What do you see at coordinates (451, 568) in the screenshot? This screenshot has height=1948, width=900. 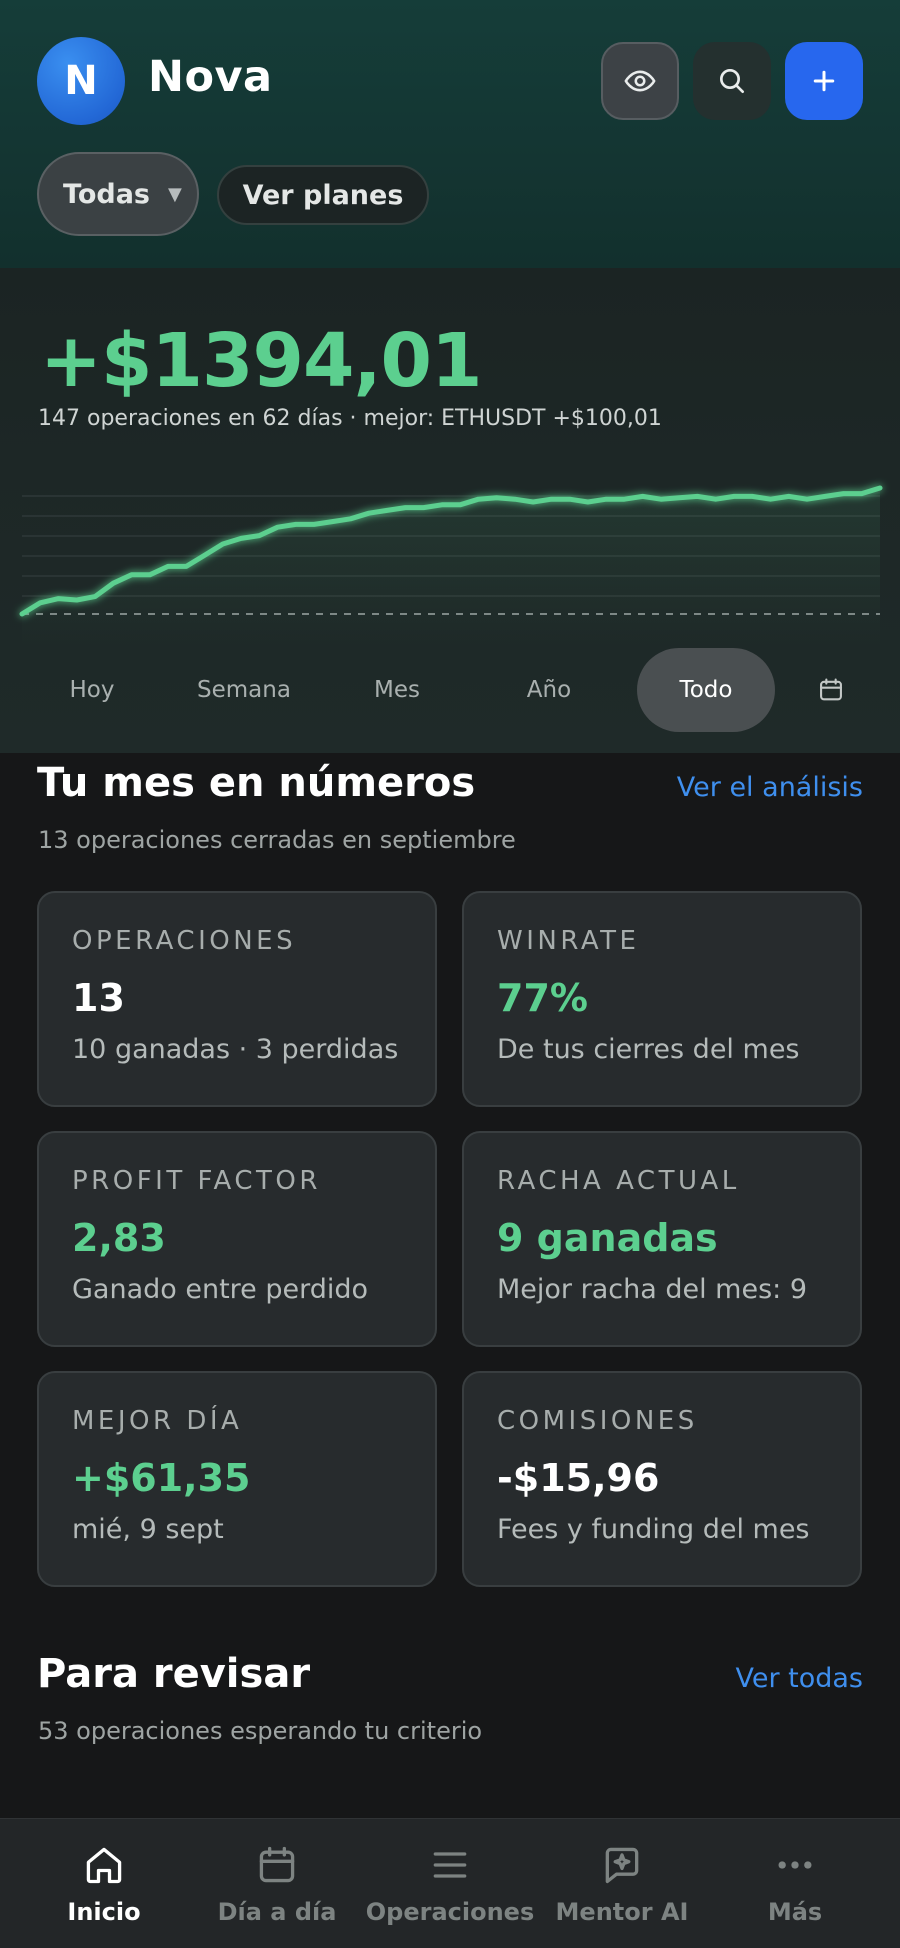 I see `chart-area` at bounding box center [451, 568].